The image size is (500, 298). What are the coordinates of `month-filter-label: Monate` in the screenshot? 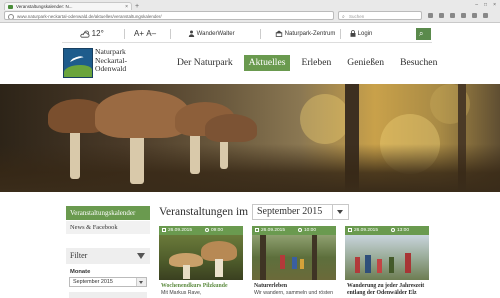 It's located at (80, 272).